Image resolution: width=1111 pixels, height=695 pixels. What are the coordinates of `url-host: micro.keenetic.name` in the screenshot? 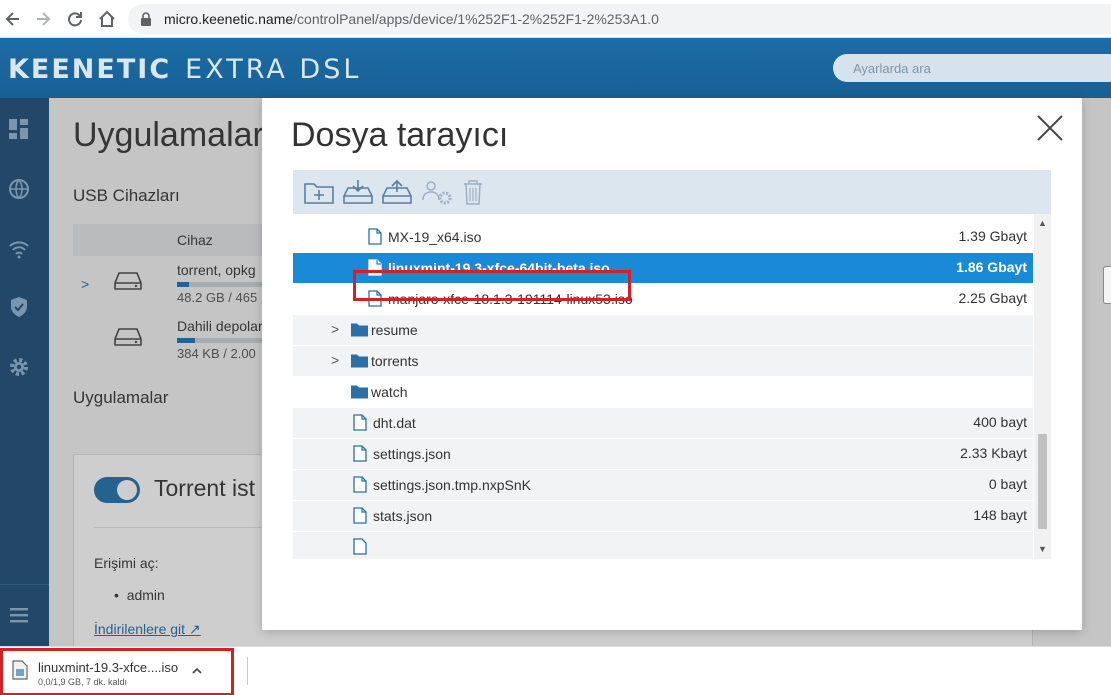 It's located at (229, 19).